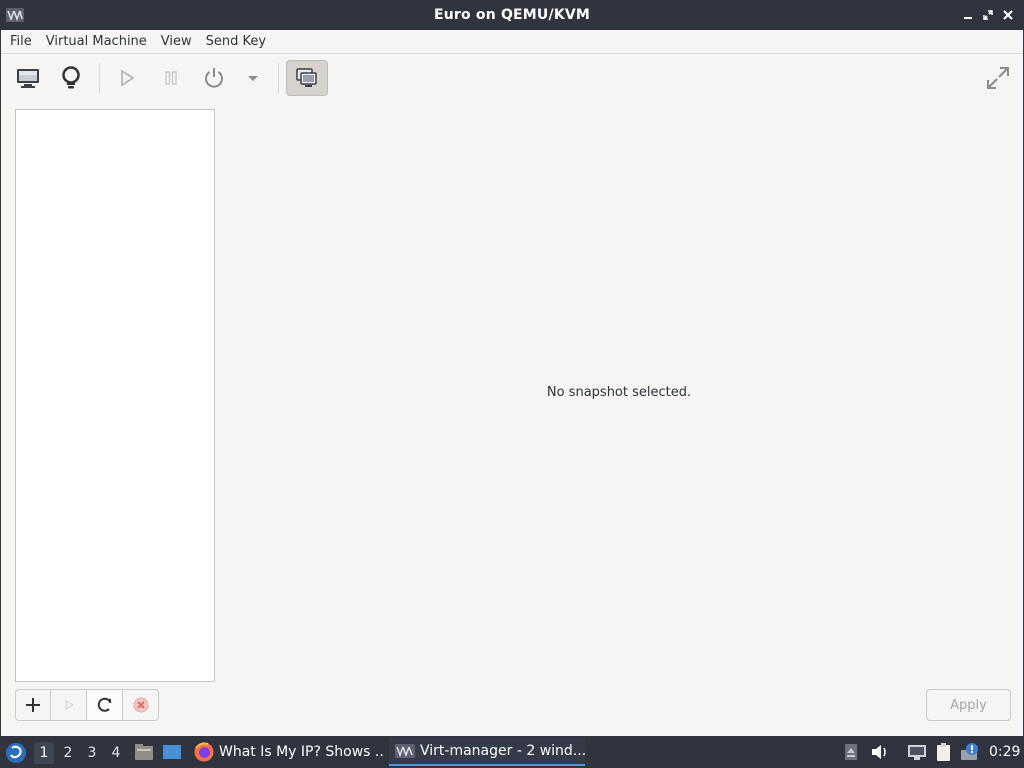 The height and width of the screenshot is (768, 1024). What do you see at coordinates (92, 753) in the screenshot?
I see `workspace-3: 3` at bounding box center [92, 753].